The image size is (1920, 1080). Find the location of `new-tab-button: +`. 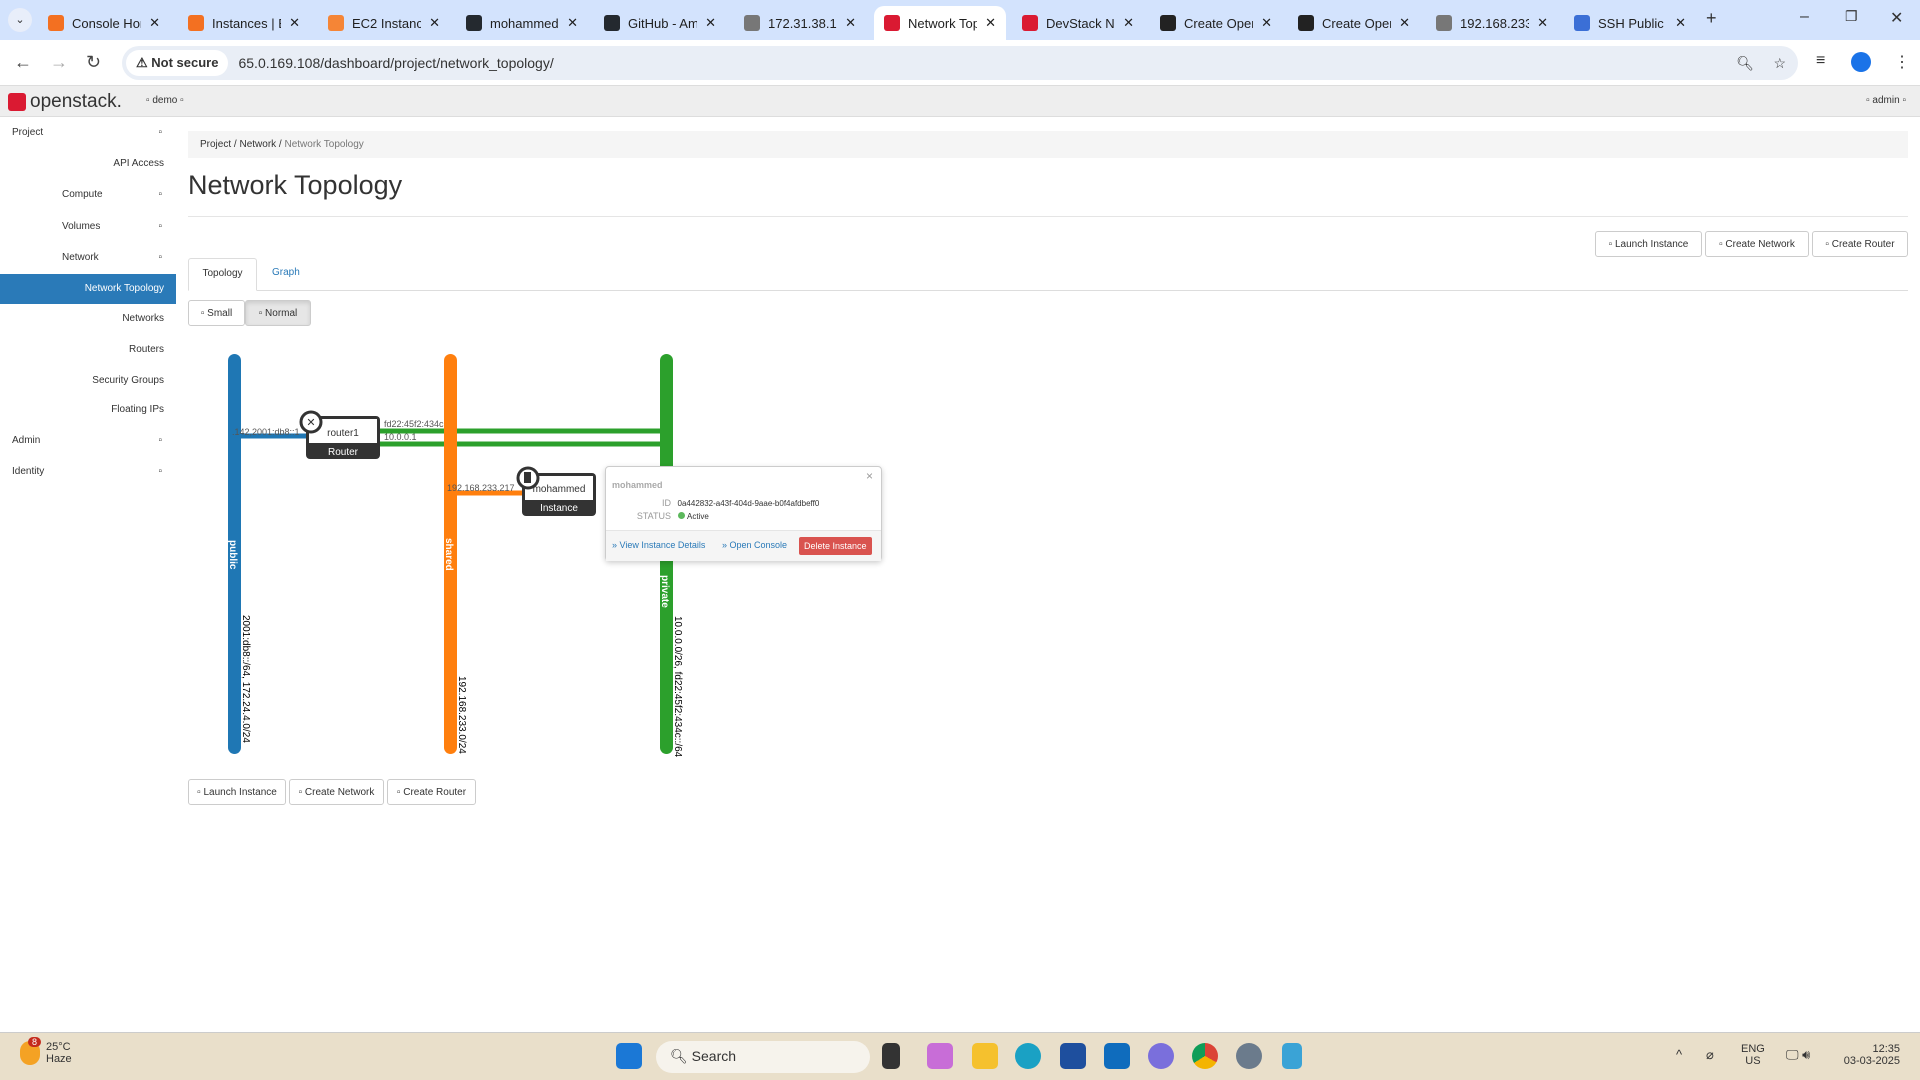

new-tab-button: + is located at coordinates (1711, 18).